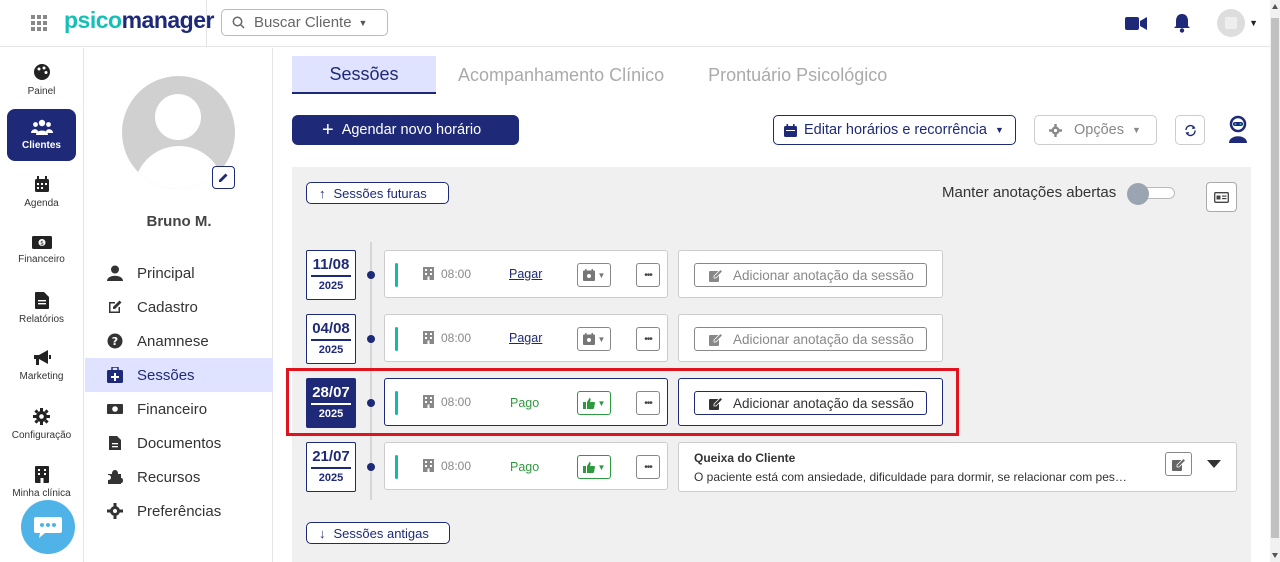 The width and height of the screenshot is (1280, 562). What do you see at coordinates (1182, 23) in the screenshot?
I see `notification-bell-icon` at bounding box center [1182, 23].